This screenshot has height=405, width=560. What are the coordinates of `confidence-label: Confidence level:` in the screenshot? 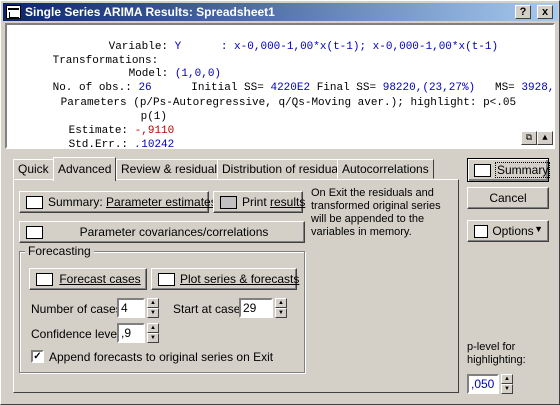 It's located at (77, 334).